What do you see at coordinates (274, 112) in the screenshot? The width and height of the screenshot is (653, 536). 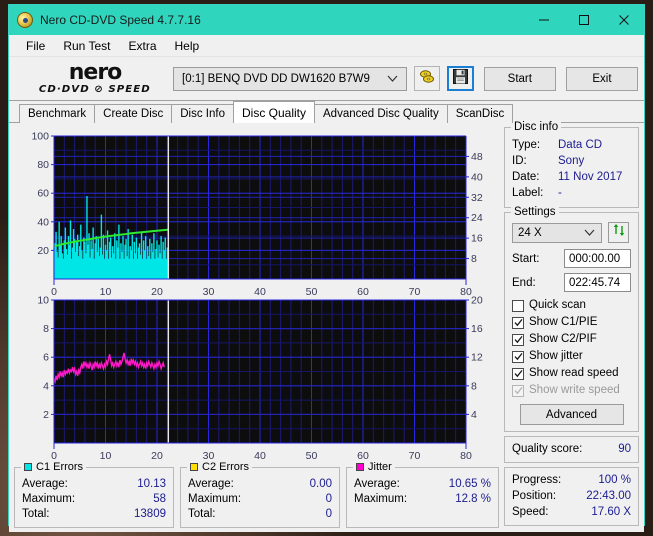 I see `tab-disc-quality: Disc Quality` at bounding box center [274, 112].